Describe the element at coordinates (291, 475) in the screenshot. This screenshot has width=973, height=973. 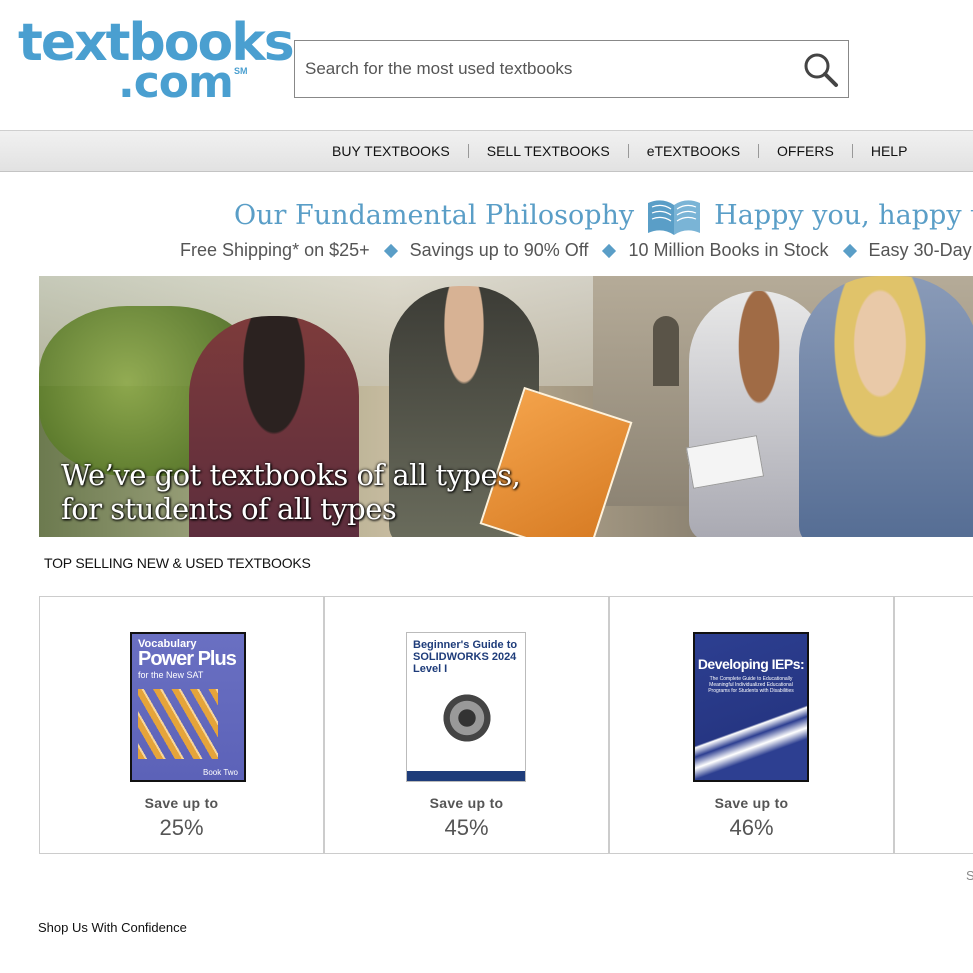
I see `hero-caption-line1: We’ve got textbooks of all types,` at that location.